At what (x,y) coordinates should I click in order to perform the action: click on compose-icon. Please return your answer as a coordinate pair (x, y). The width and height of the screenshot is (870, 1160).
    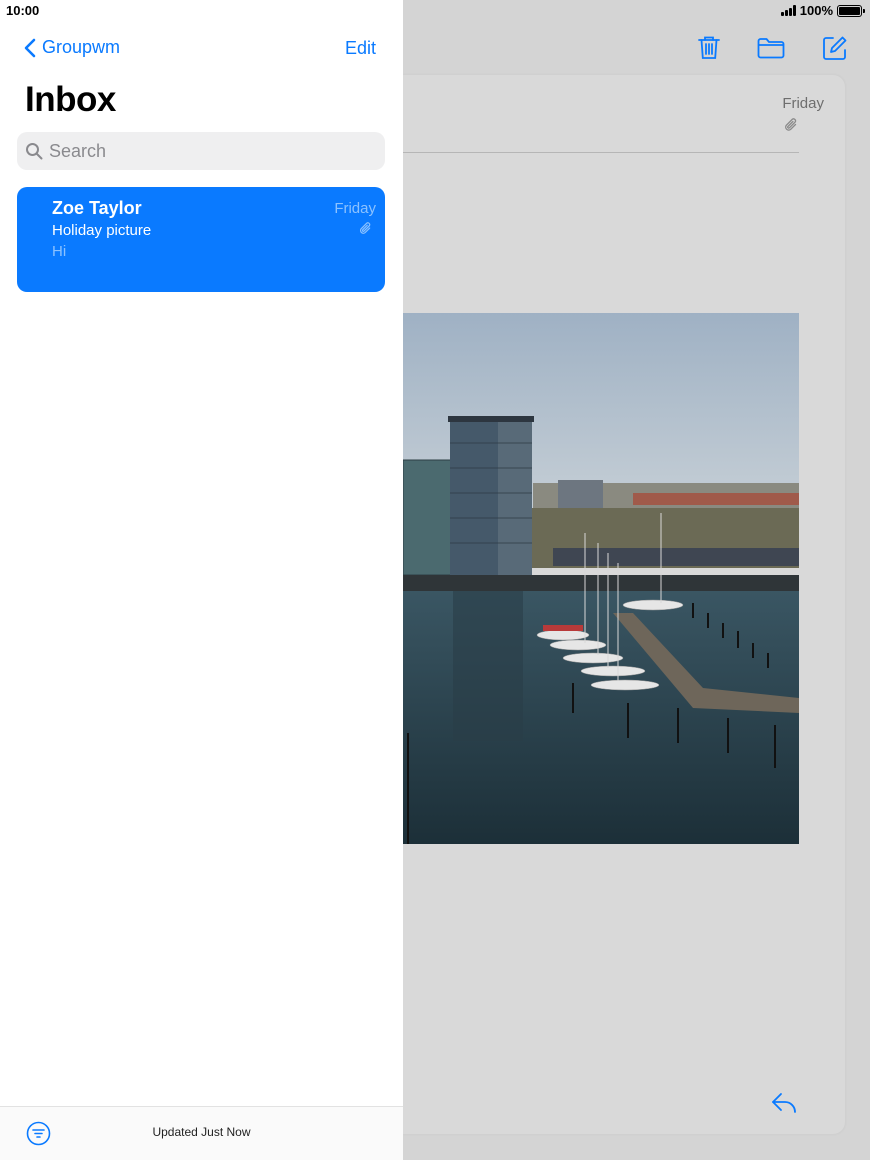
    Looking at the image, I should click on (835, 48).